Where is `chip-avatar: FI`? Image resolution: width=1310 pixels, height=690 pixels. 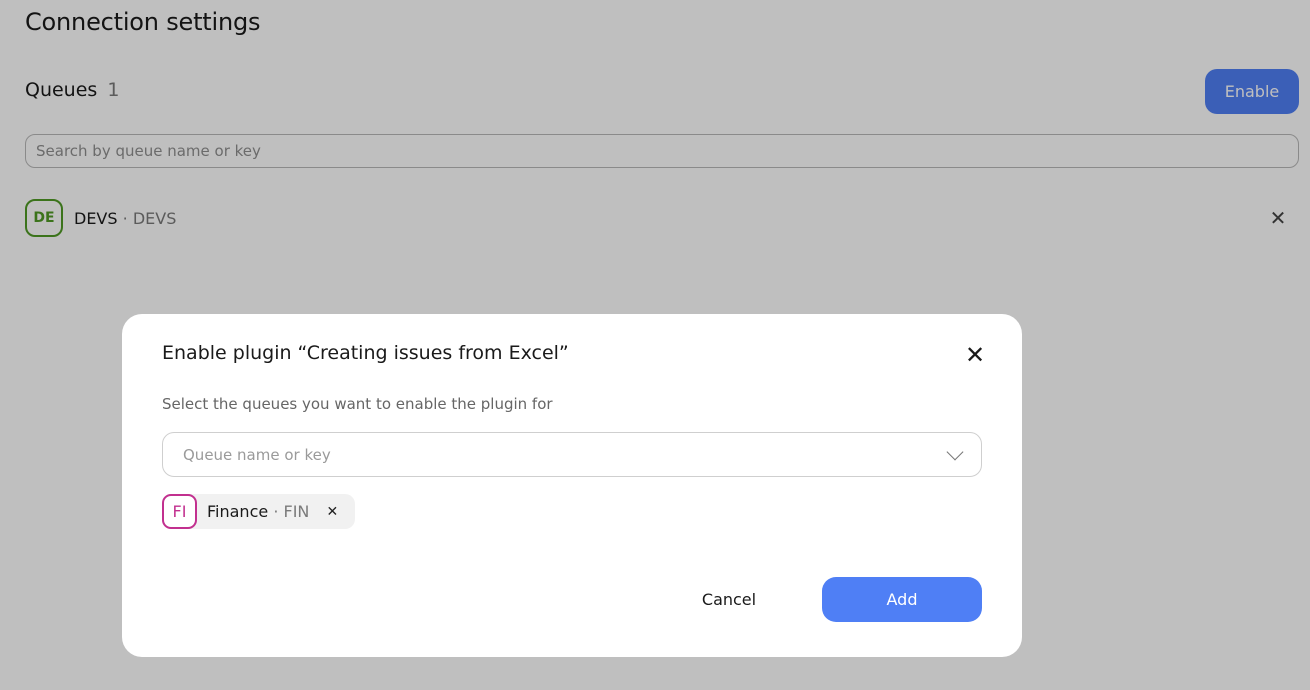
chip-avatar: FI is located at coordinates (179, 511).